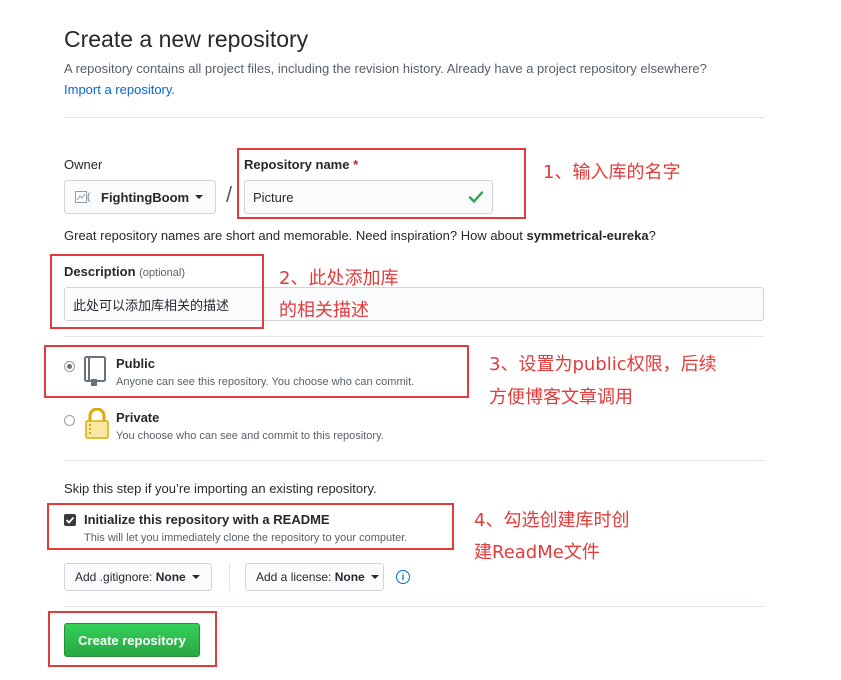  I want to click on annotation-3-line2: 方便博客文章调用, so click(561, 397).